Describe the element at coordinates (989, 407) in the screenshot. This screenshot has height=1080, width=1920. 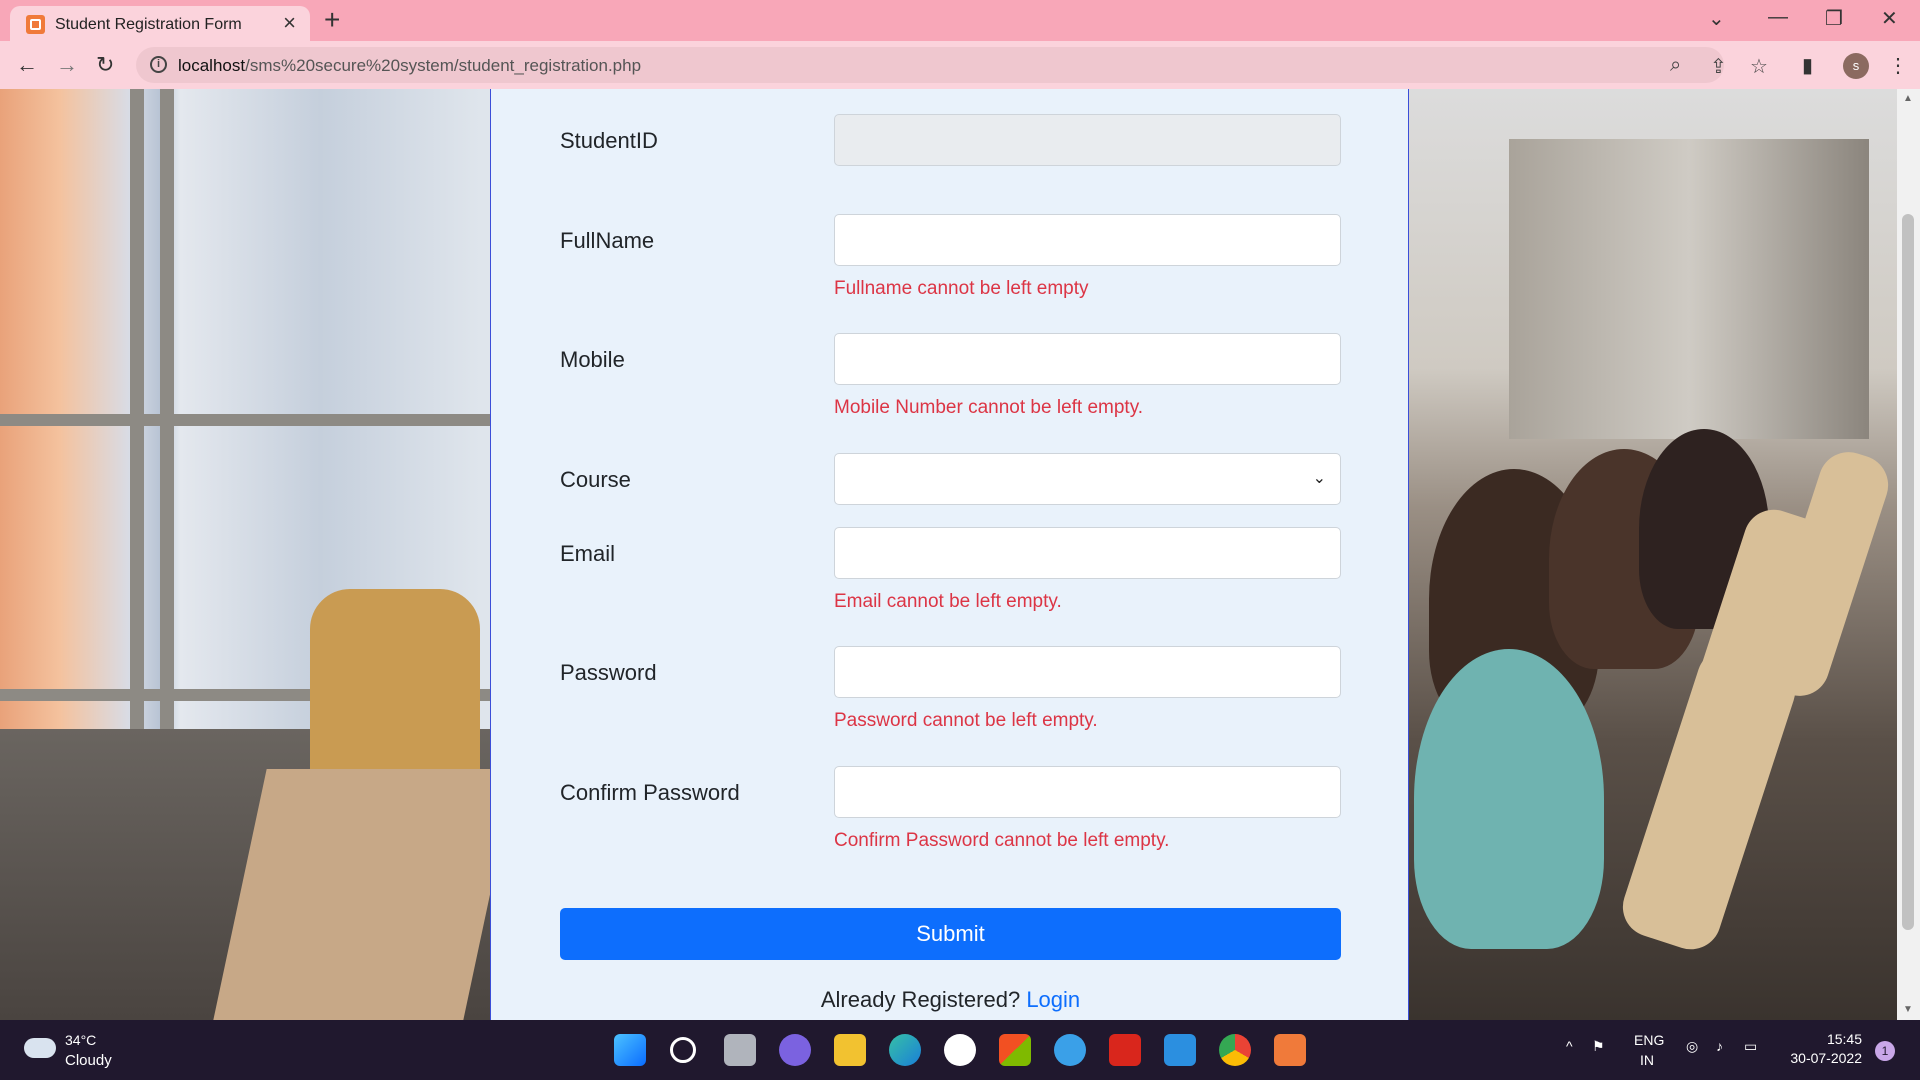
I see `mobile-error: Mobile Number cannot be left empty.` at that location.